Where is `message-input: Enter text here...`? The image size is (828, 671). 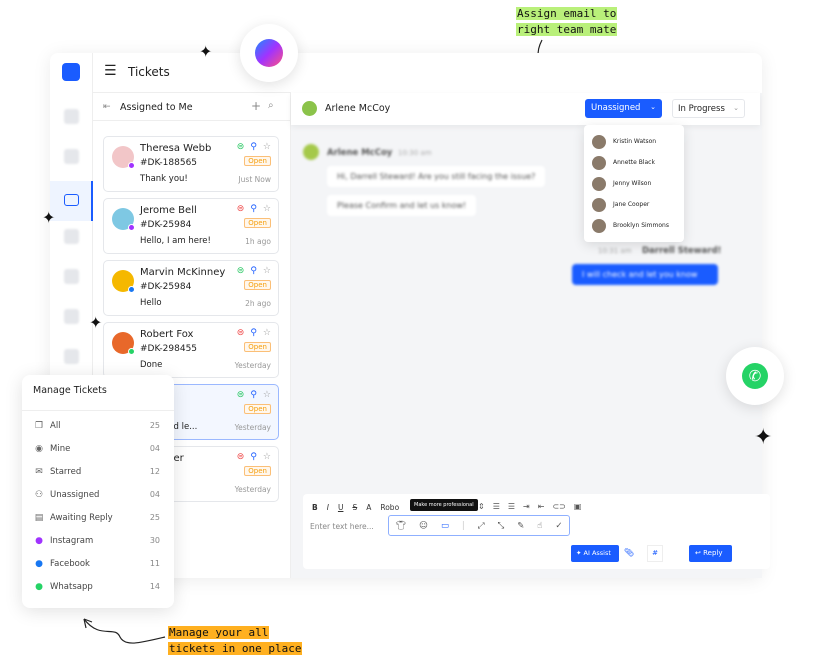 message-input: Enter text here... is located at coordinates (342, 526).